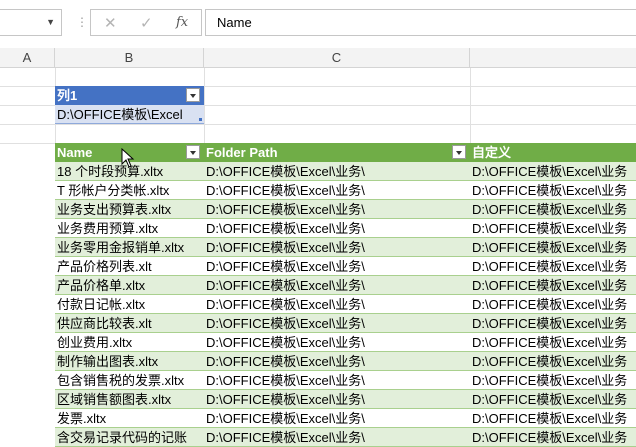 This screenshot has width=636, height=447. What do you see at coordinates (129, 399) in the screenshot?
I see `name-cell: 区域销售额图表.xltx` at bounding box center [129, 399].